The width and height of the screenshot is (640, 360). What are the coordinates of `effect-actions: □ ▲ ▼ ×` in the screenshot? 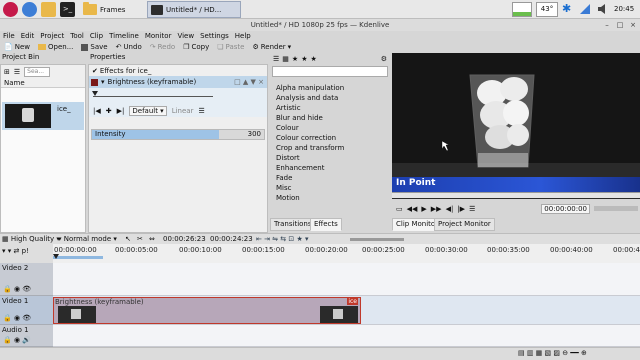 It's located at (250, 82).